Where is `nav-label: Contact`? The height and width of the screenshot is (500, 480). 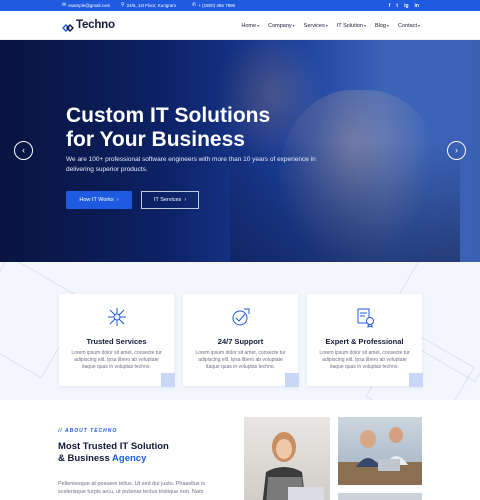 nav-label: Contact is located at coordinates (407, 25).